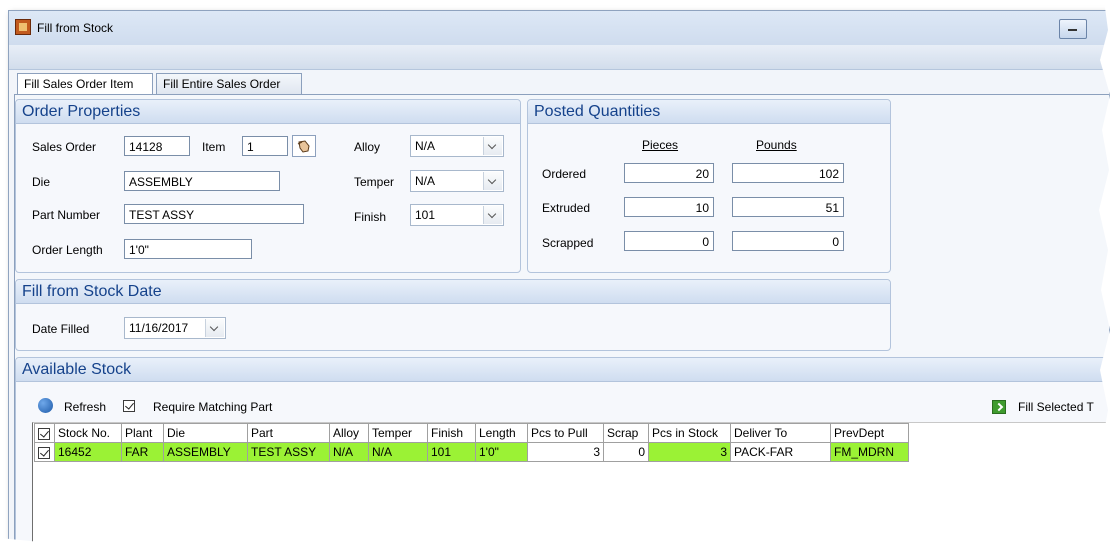  What do you see at coordinates (88, 452) in the screenshot?
I see `cell-stock-no: 16452` at bounding box center [88, 452].